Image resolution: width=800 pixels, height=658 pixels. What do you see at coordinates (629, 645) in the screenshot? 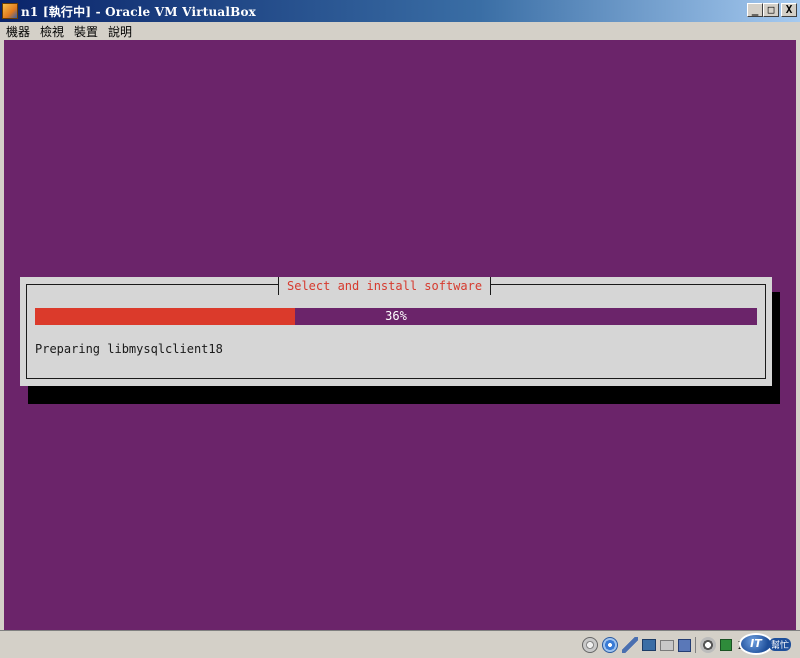
I see `usb-icon` at bounding box center [629, 645].